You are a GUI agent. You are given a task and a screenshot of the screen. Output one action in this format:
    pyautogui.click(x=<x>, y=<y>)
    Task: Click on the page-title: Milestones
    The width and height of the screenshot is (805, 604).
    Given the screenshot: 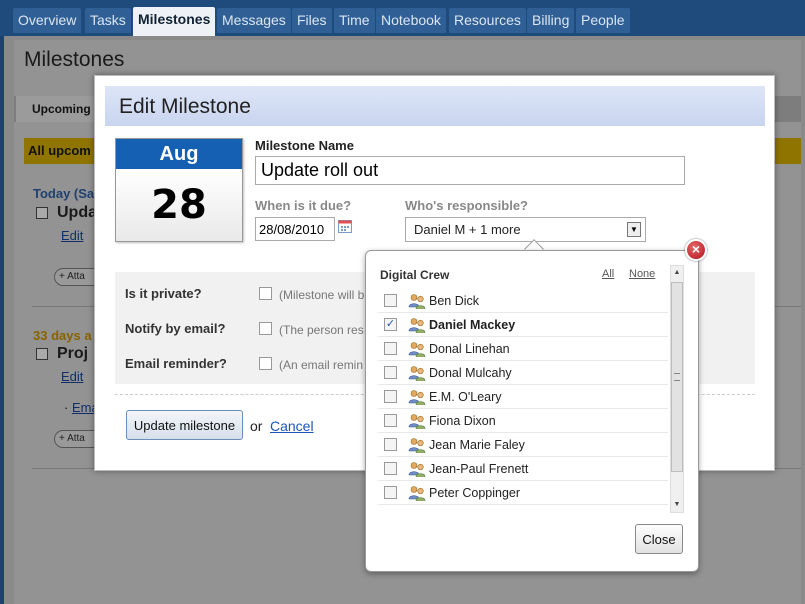 What is the action you would take?
    pyautogui.click(x=74, y=59)
    